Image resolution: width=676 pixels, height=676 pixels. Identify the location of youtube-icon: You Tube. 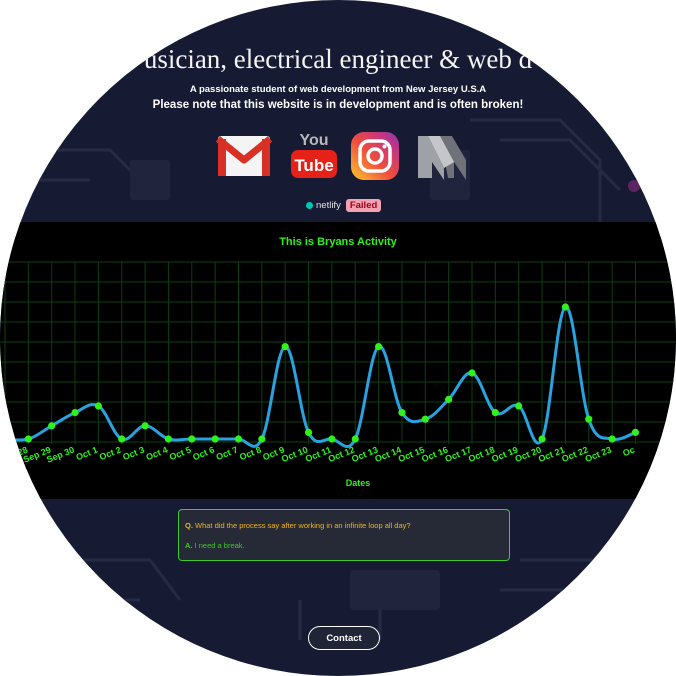
(314, 156).